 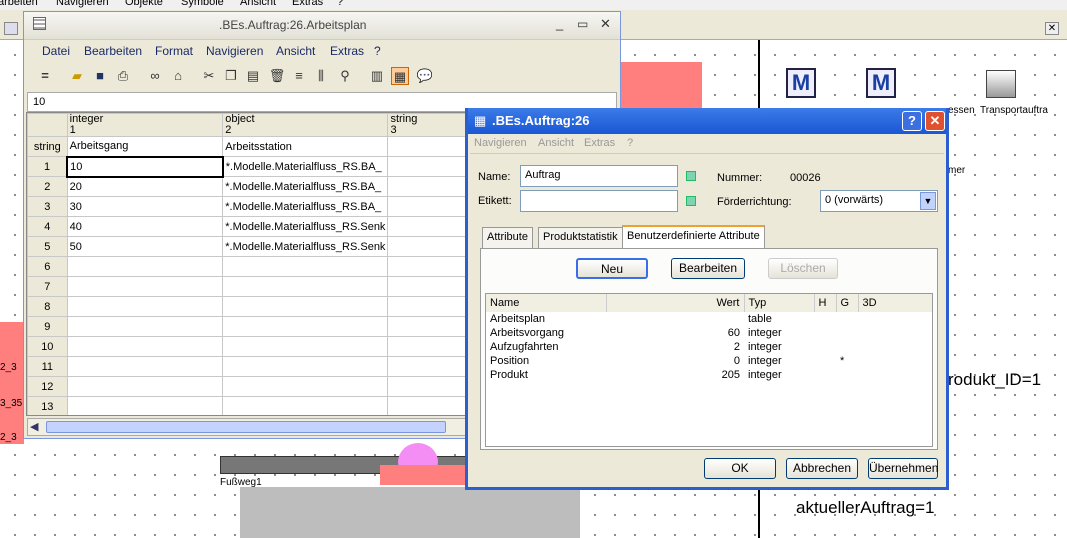 What do you see at coordinates (305, 146) in the screenshot?
I see `column-name-cell: Arbeitsstation` at bounding box center [305, 146].